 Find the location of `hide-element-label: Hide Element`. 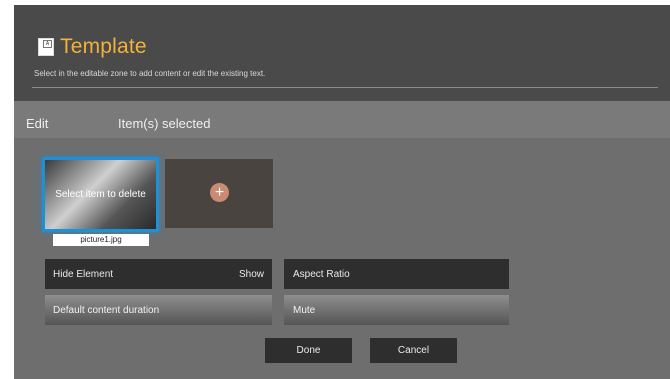

hide-element-label: Hide Element is located at coordinates (83, 274).